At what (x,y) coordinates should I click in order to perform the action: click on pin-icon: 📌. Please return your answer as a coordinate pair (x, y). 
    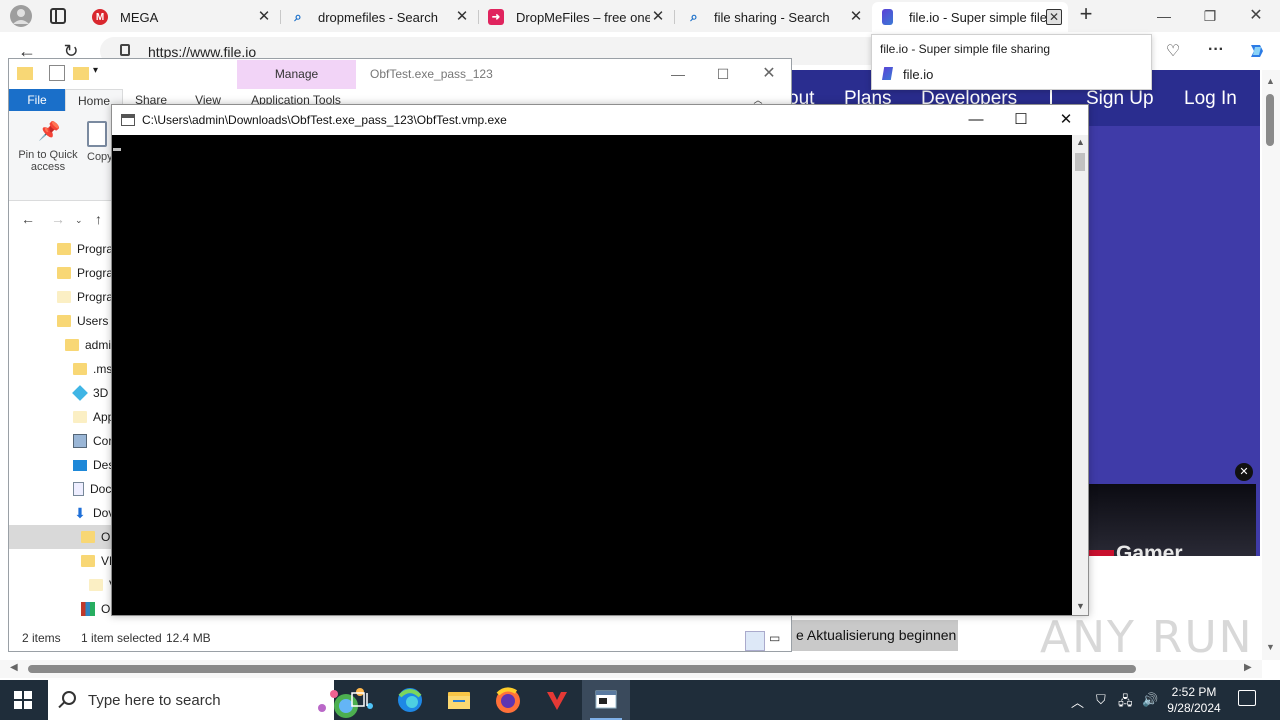
    Looking at the image, I should click on (49, 131).